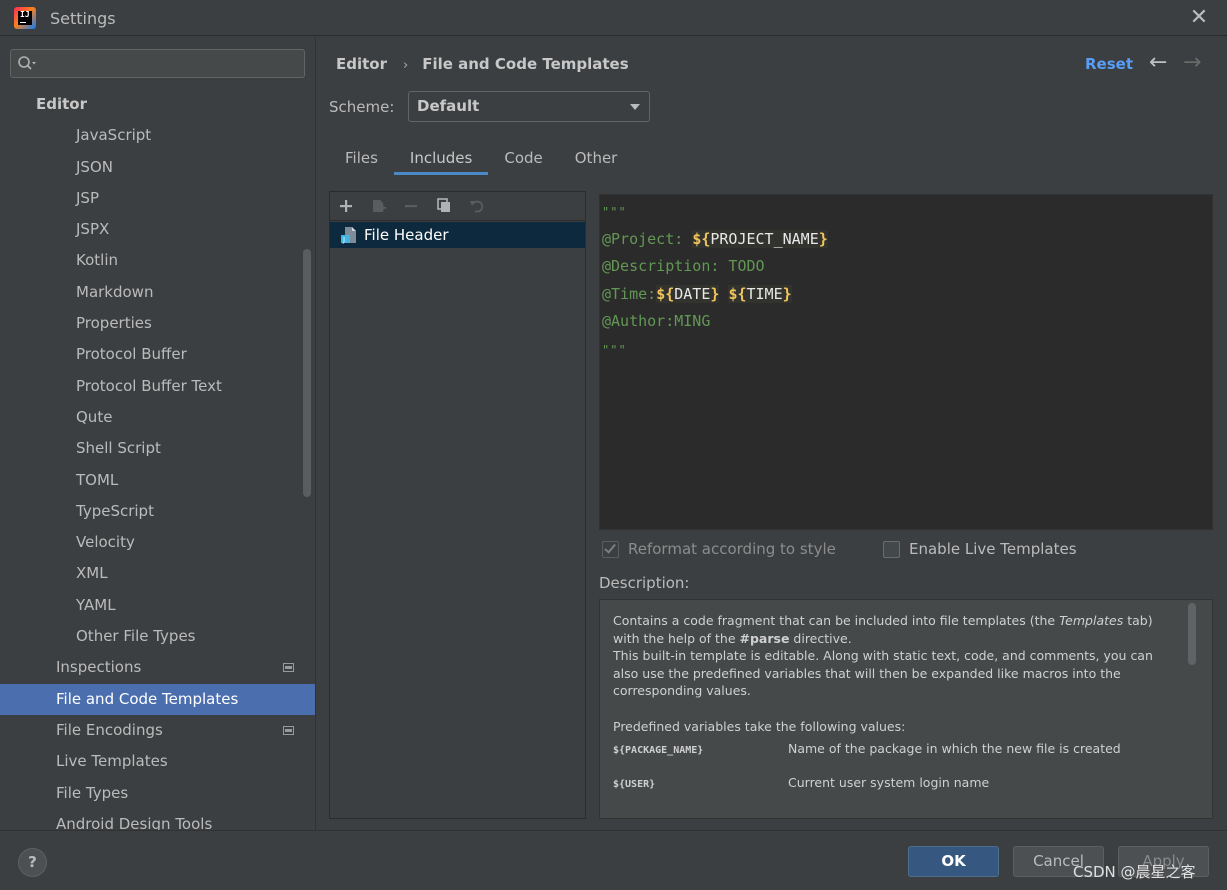 The image size is (1227, 890). What do you see at coordinates (953, 861) in the screenshot?
I see `ok-button: OK` at bounding box center [953, 861].